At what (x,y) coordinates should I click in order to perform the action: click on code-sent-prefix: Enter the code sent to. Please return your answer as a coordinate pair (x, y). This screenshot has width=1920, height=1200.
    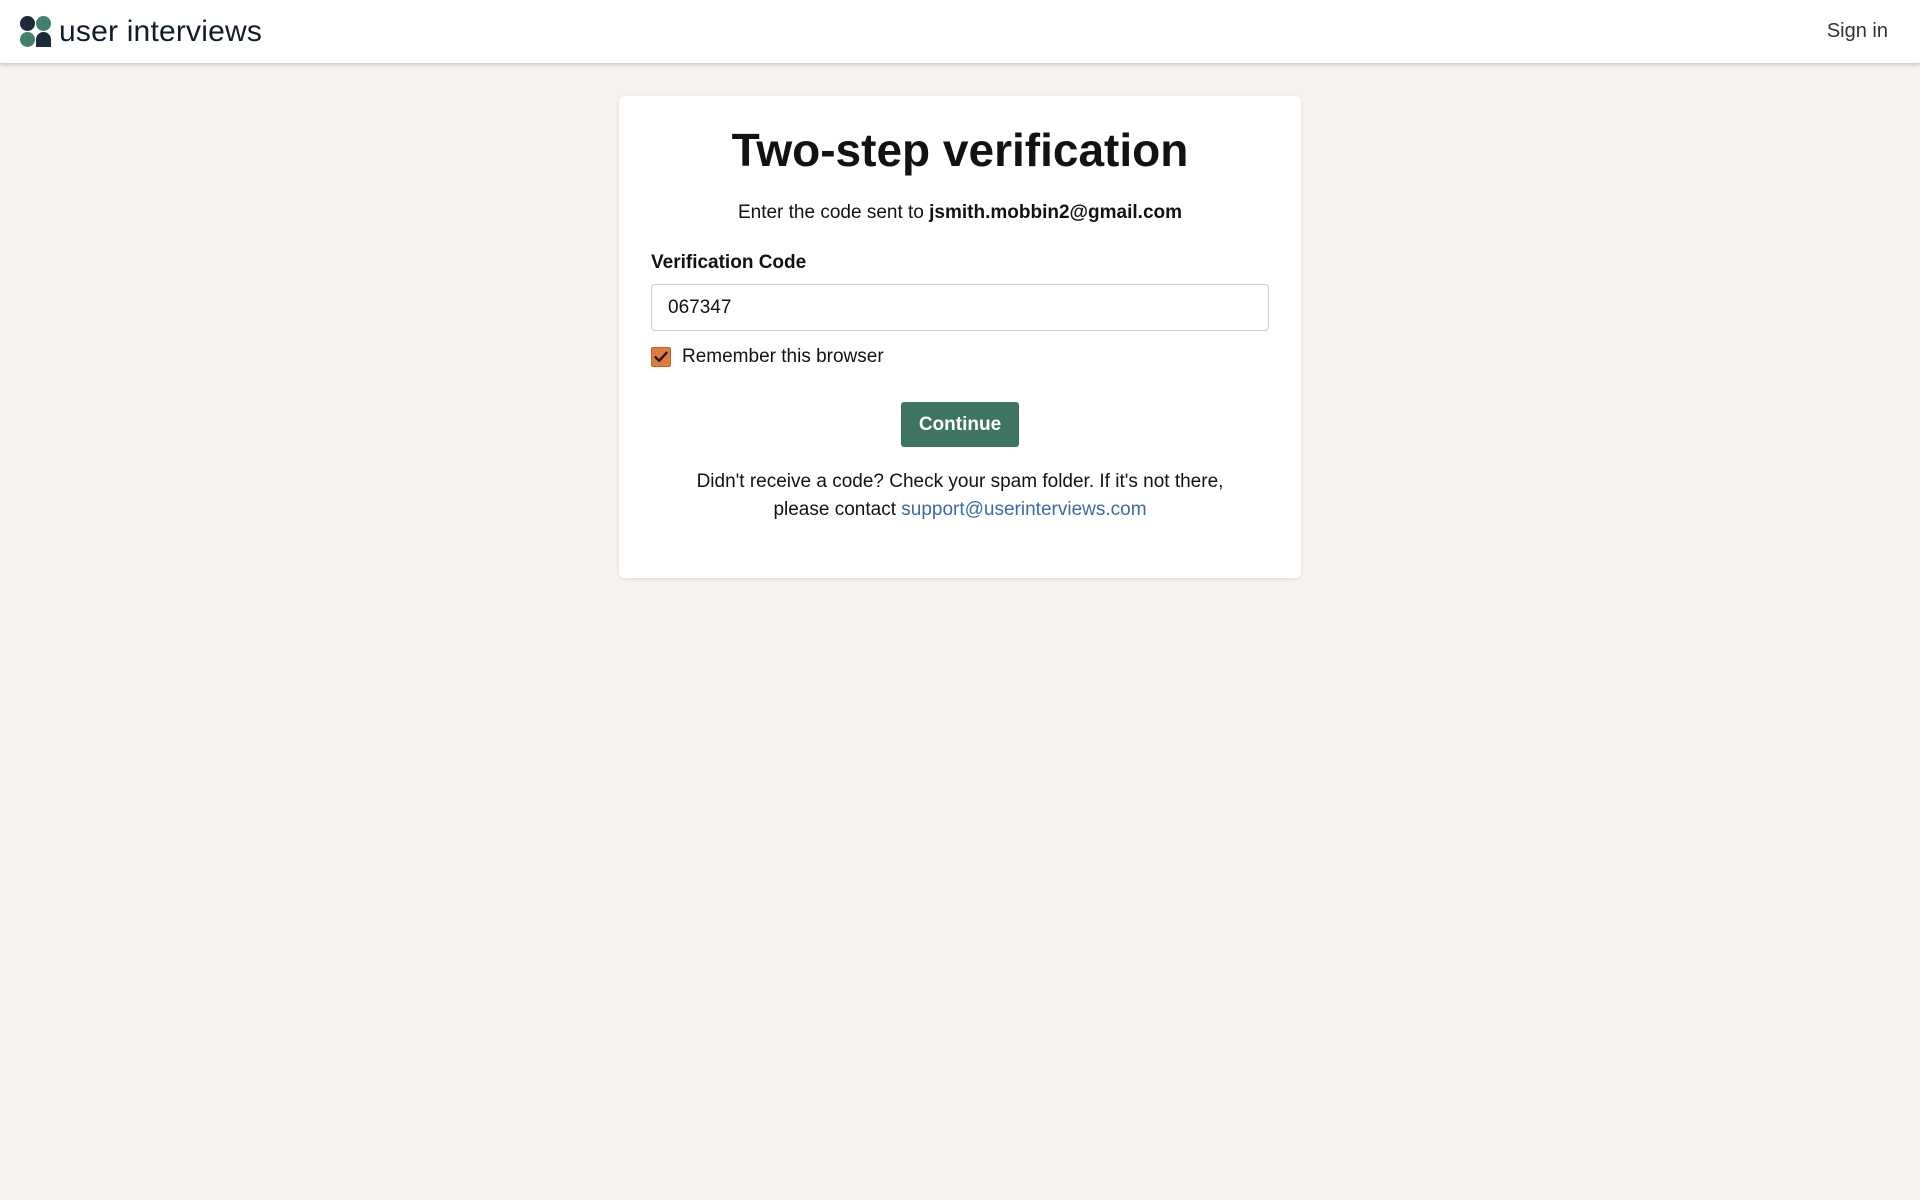
    Looking at the image, I should click on (830, 212).